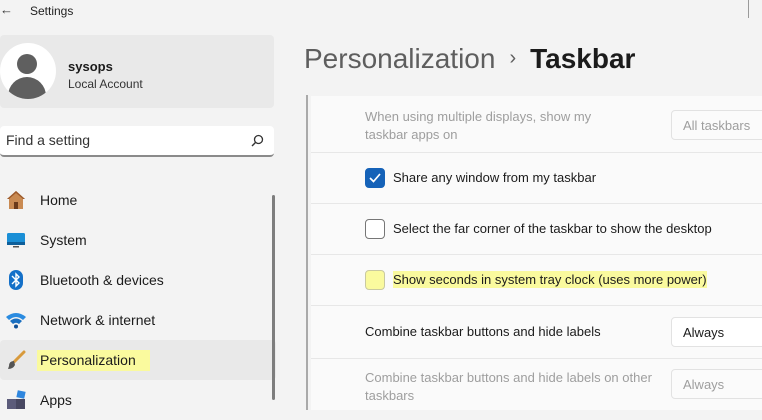 The width and height of the screenshot is (762, 420). I want to click on brush-icon, so click(17, 359).